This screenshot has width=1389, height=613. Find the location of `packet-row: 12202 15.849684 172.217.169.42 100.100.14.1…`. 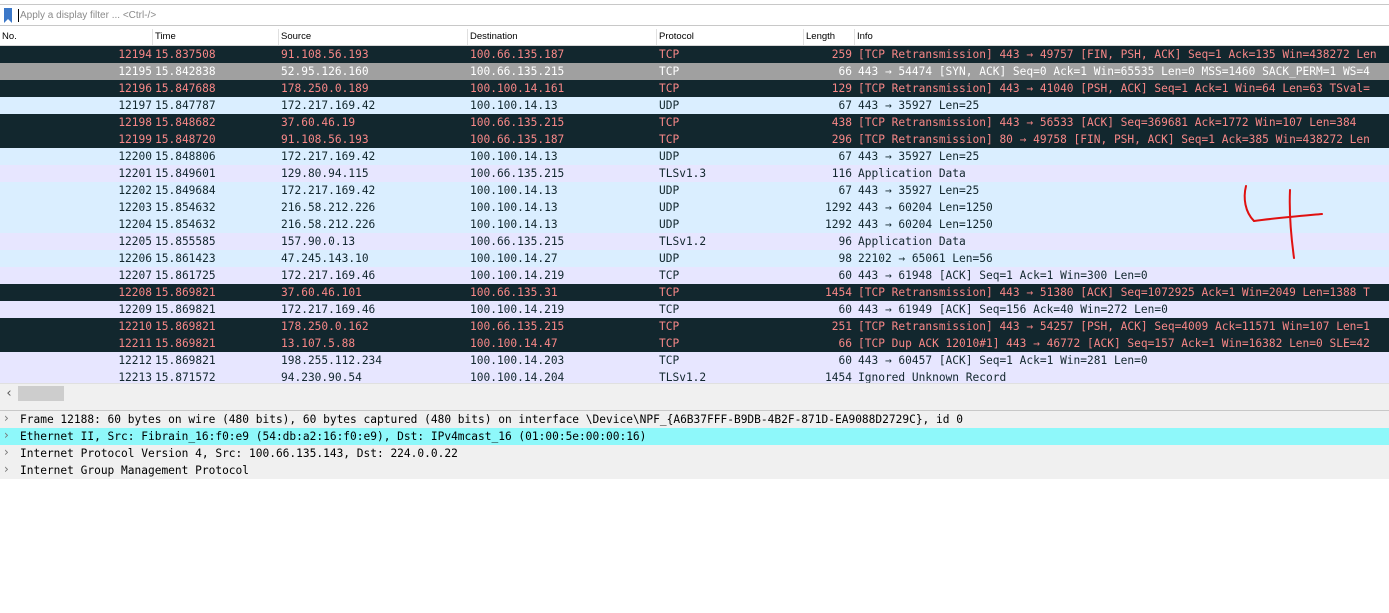

packet-row: 12202 15.849684 172.217.169.42 100.100.14.1… is located at coordinates (694, 190).